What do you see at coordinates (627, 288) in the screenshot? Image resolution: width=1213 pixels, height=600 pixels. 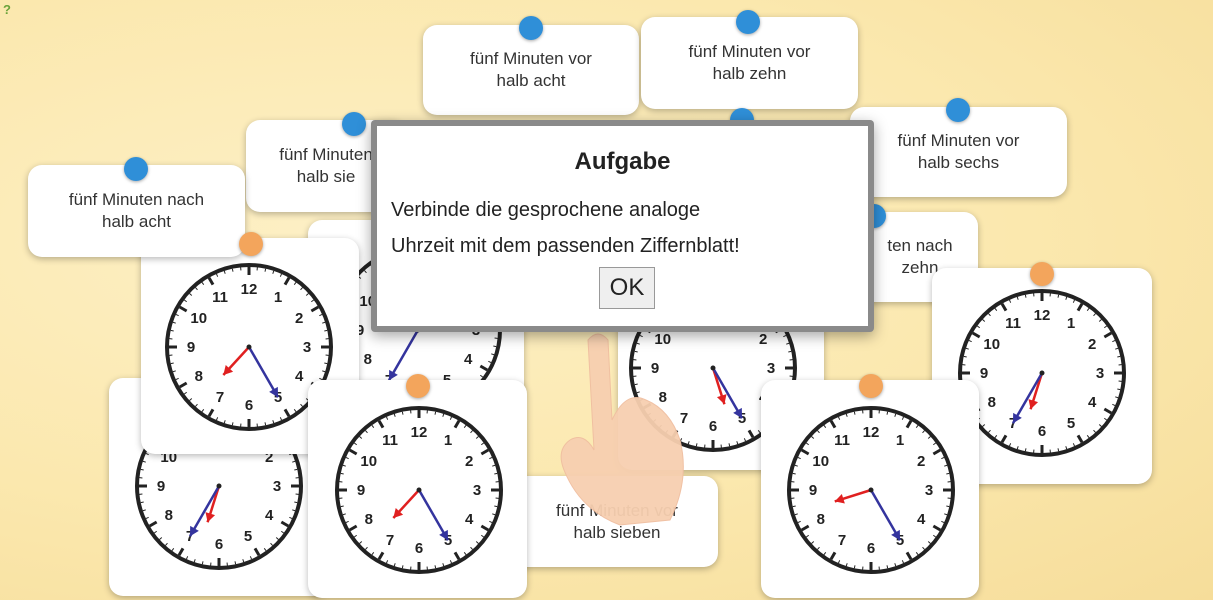 I see `ok-button: OK` at bounding box center [627, 288].